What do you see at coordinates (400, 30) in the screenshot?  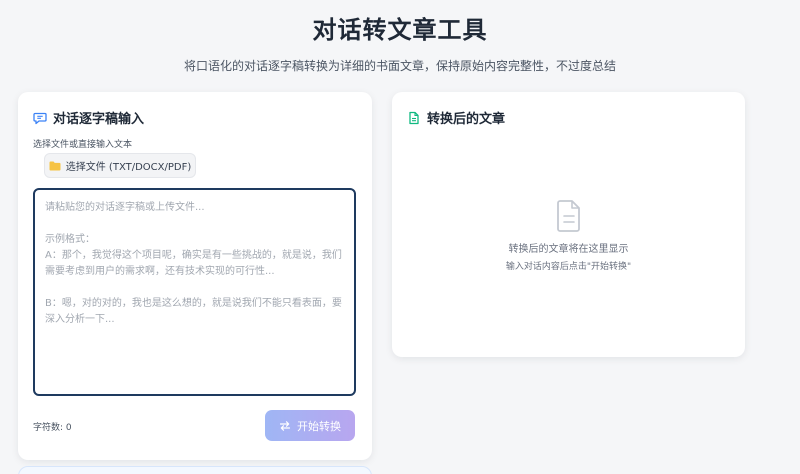 I see `page-title: 对话转文章工具` at bounding box center [400, 30].